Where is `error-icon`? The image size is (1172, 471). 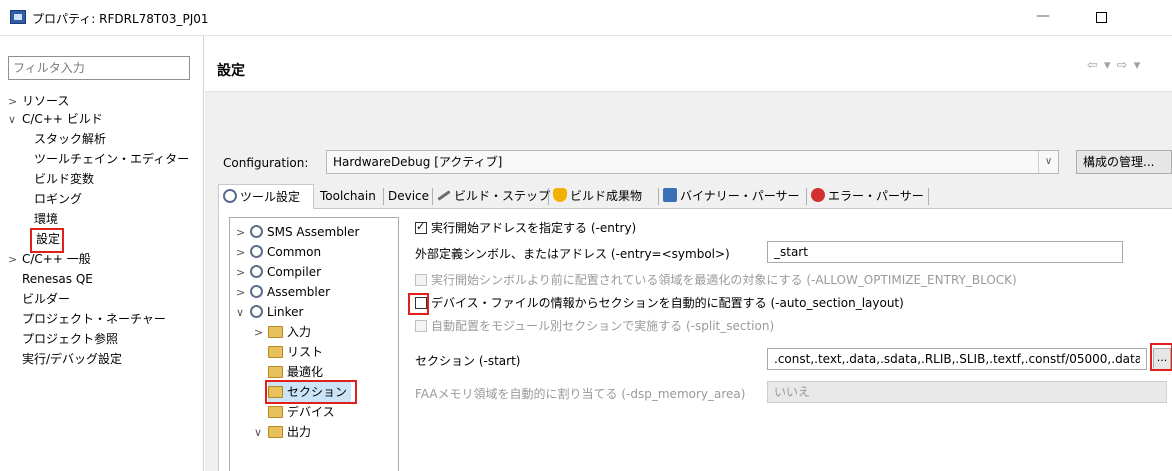 error-icon is located at coordinates (818, 195).